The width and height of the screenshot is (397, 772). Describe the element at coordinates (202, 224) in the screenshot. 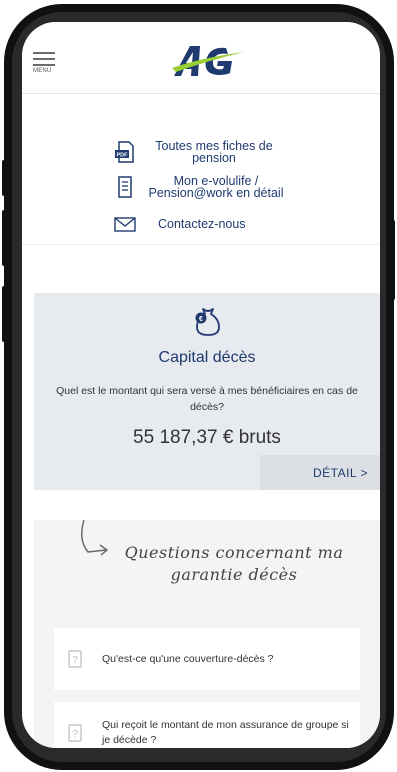

I see `link-contact-label: Contactez-nous` at that location.